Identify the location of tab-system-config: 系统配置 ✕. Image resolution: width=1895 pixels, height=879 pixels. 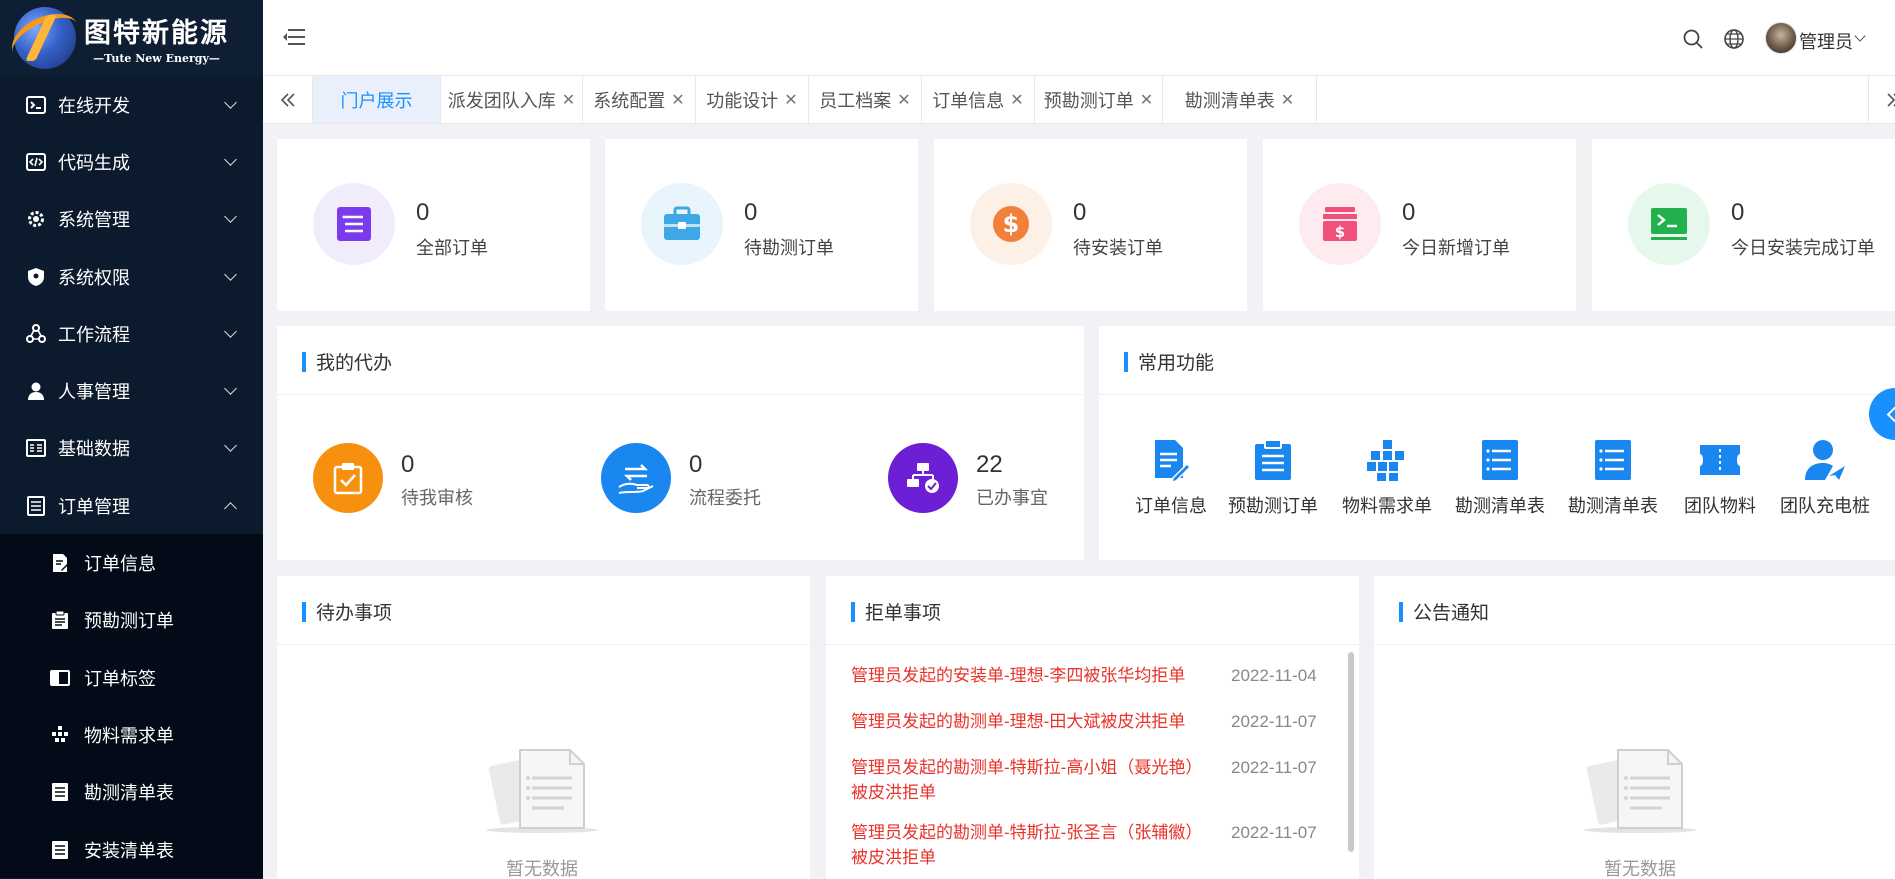
(639, 99).